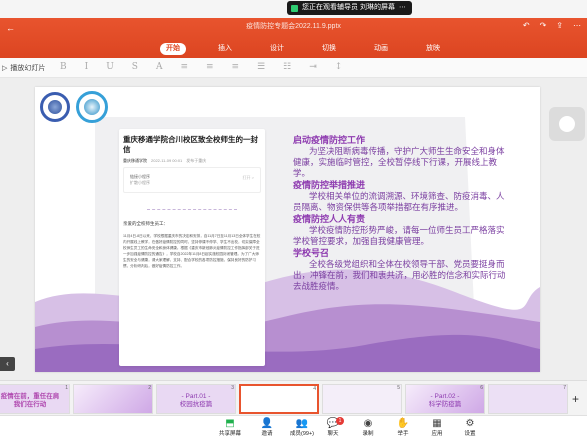 The width and height of the screenshot is (587, 440). What do you see at coordinates (261, 67) in the screenshot?
I see `list-icon: ☰` at bounding box center [261, 67].